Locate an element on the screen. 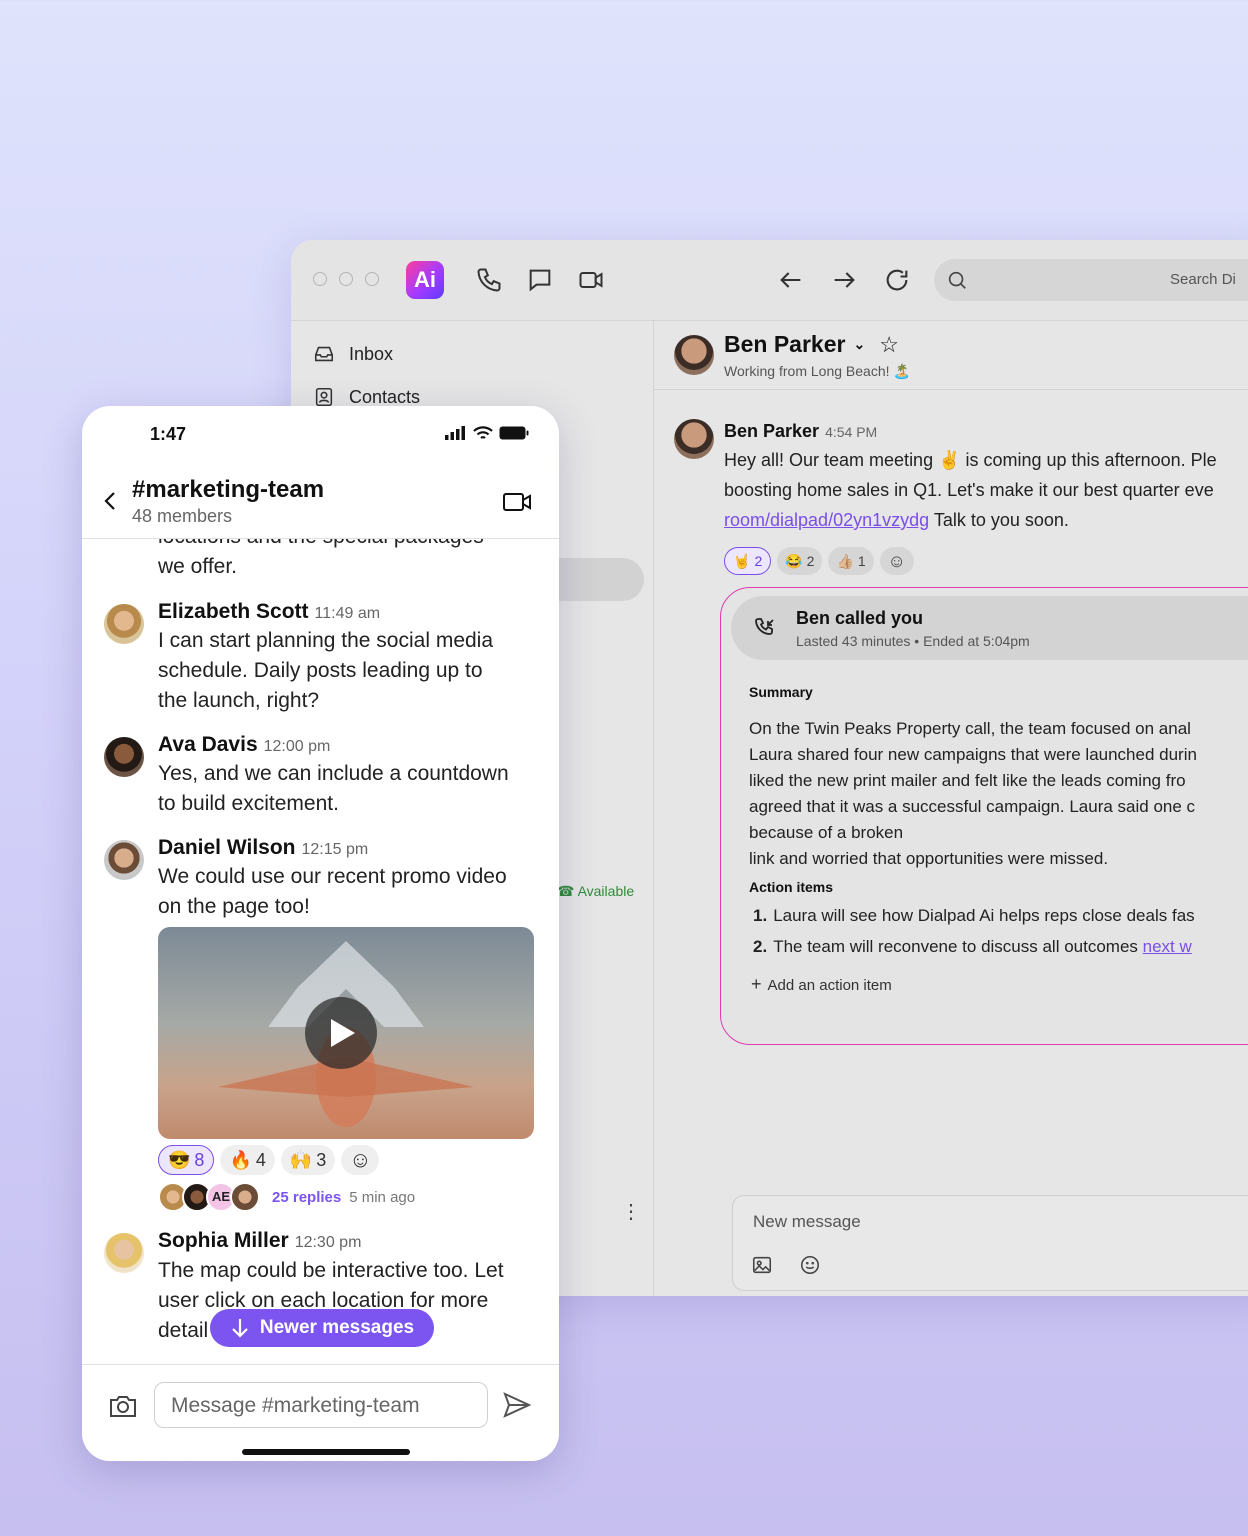  more-options-icon: ⋮ is located at coordinates (631, 1212).